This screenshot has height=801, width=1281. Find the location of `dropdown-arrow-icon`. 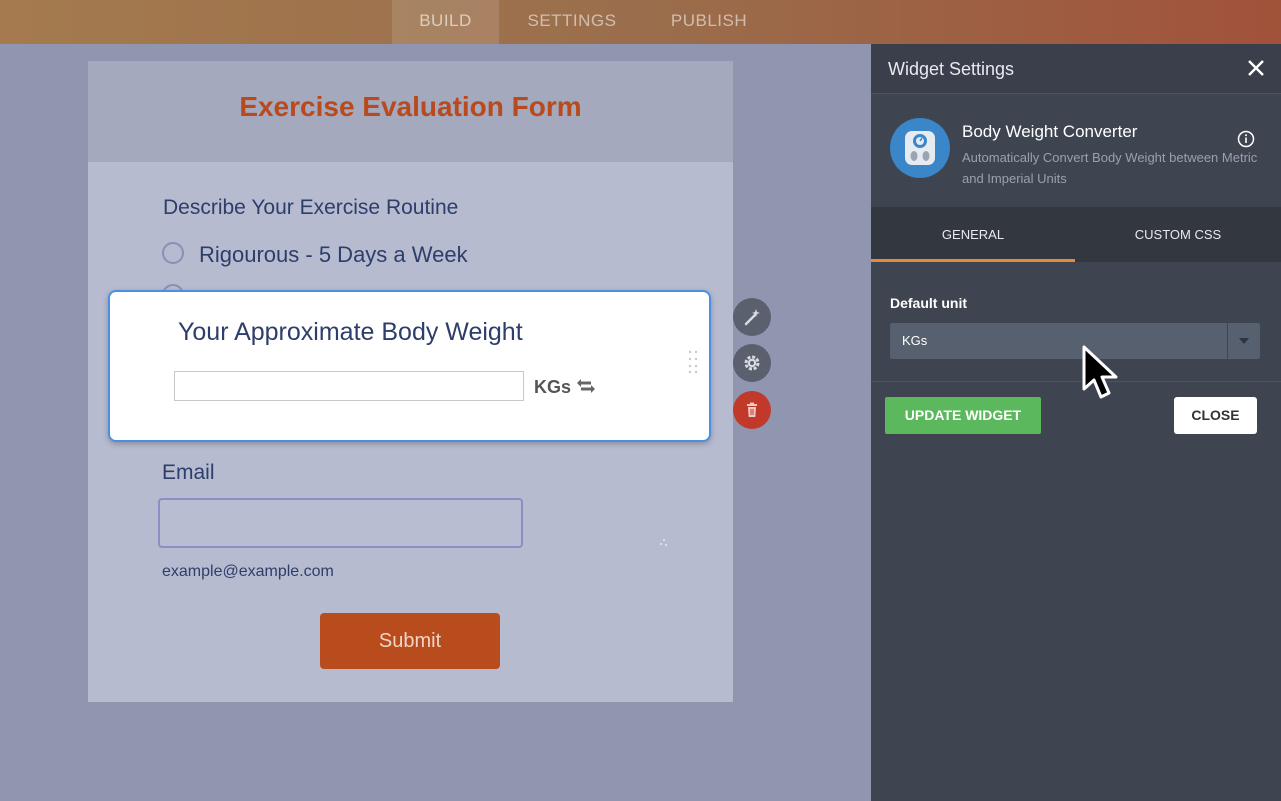

dropdown-arrow-icon is located at coordinates (1244, 341).